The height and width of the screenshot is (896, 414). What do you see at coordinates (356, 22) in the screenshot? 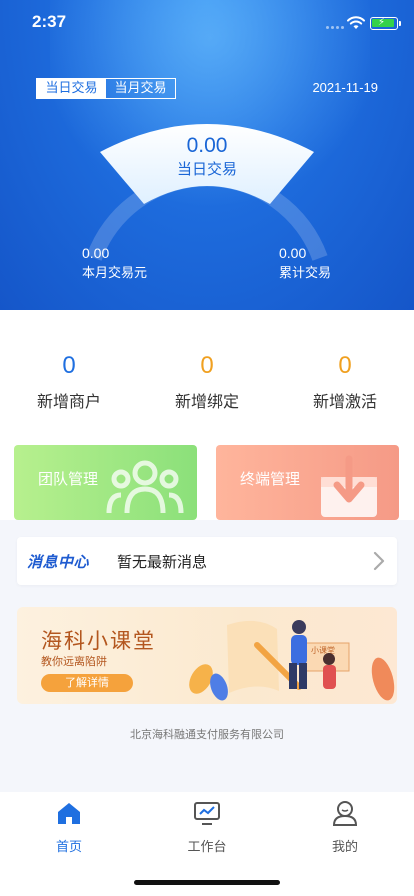
I see `wifi-icon` at bounding box center [356, 22].